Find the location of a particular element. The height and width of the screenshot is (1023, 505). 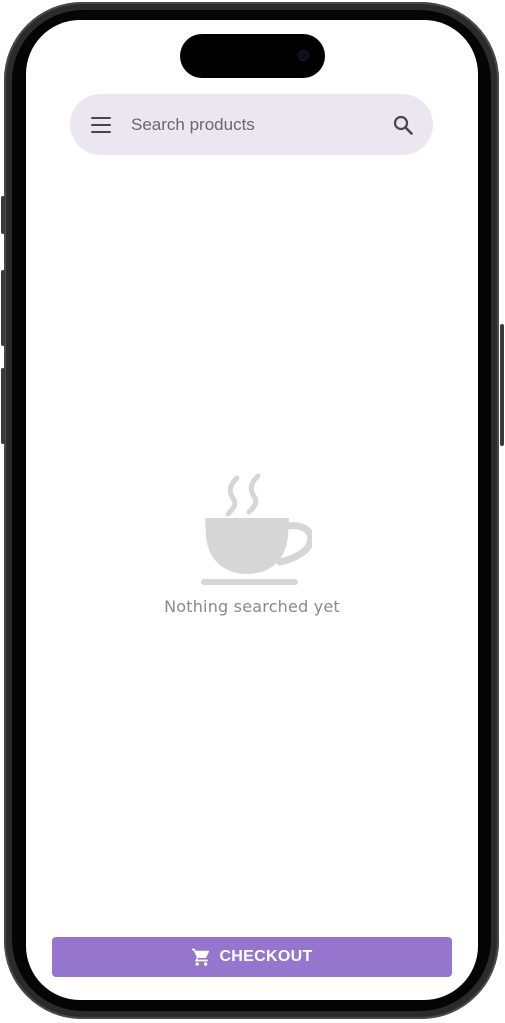

dynamic-island is located at coordinates (252, 56).